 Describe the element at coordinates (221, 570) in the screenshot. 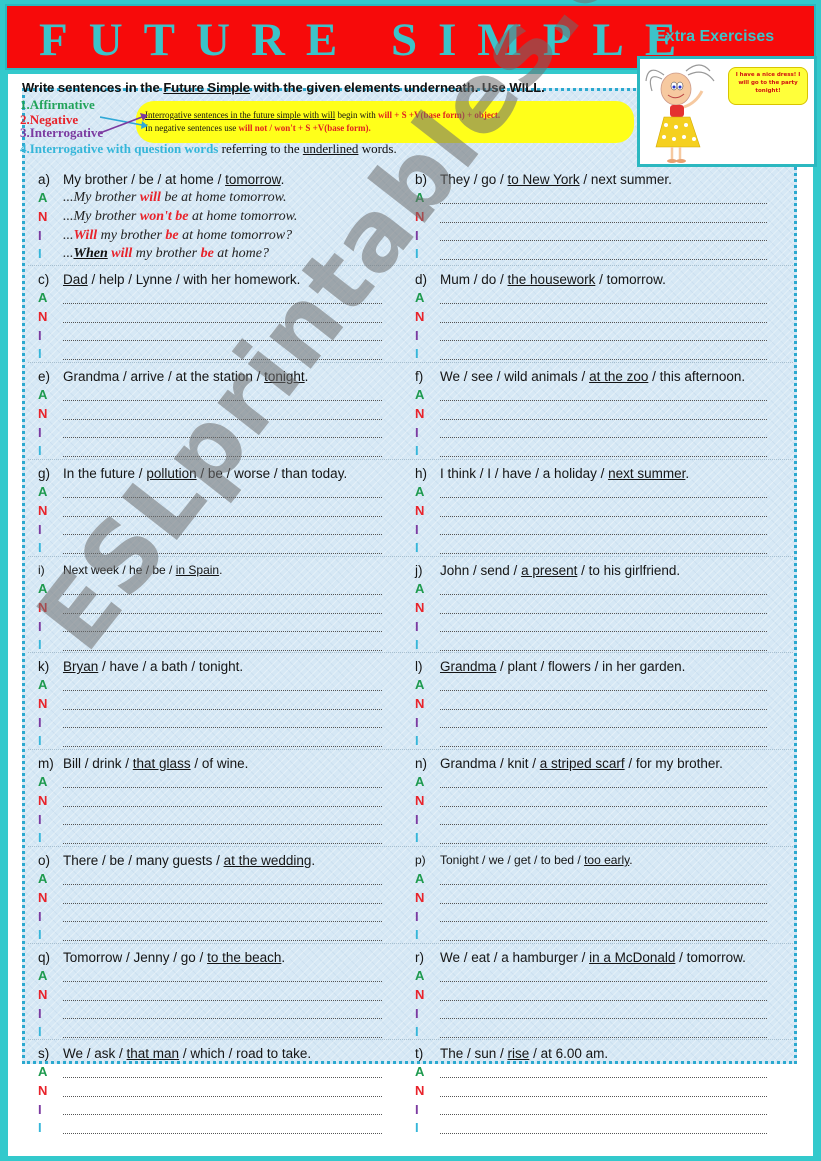

I see `prompt-text: .` at that location.